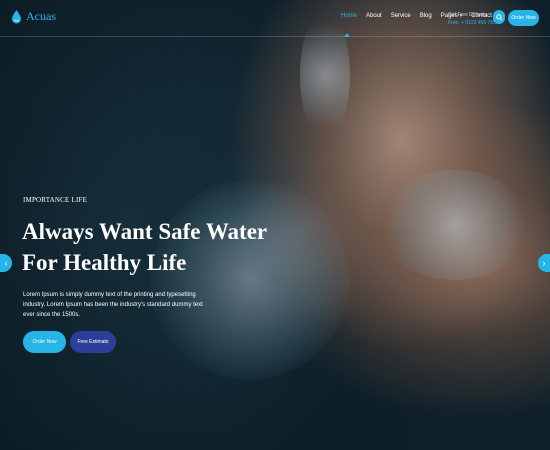 This screenshot has height=450, width=550. What do you see at coordinates (473, 23) in the screenshot?
I see `delivery-phone: Free: + 0123 456 7890` at bounding box center [473, 23].